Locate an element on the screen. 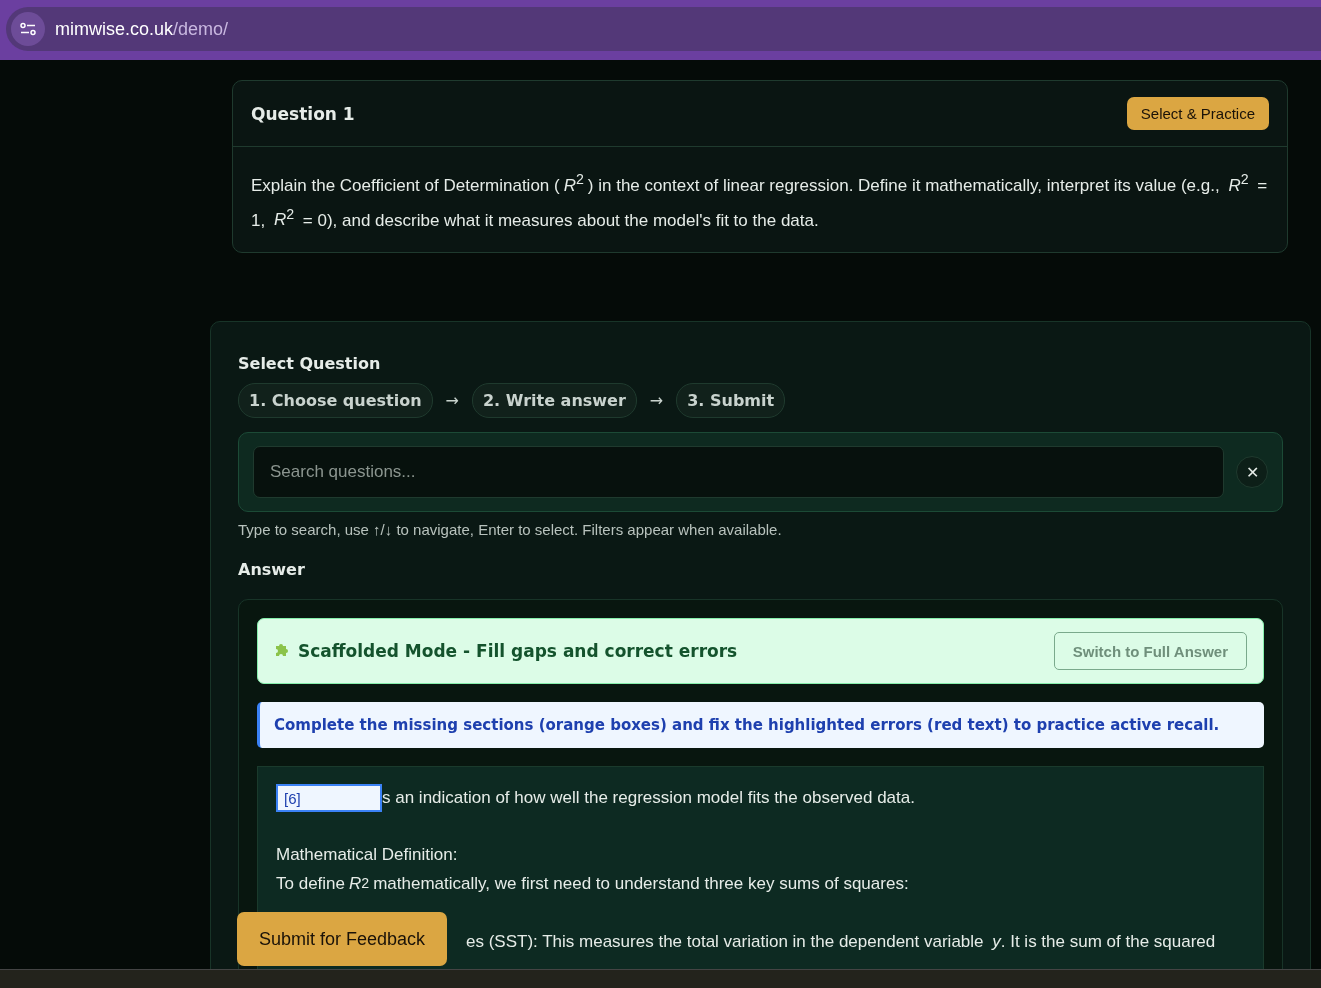  question-text: Explain the Coefficient of Determination (R$^{2}$) in the context of linear regression. Define it mathematically, interpret its value (e.g., R$^{2}$ = 1, R$^{2}$ = 0), and describe what it measures about the model's fit to the data. is located at coordinates (759, 201).